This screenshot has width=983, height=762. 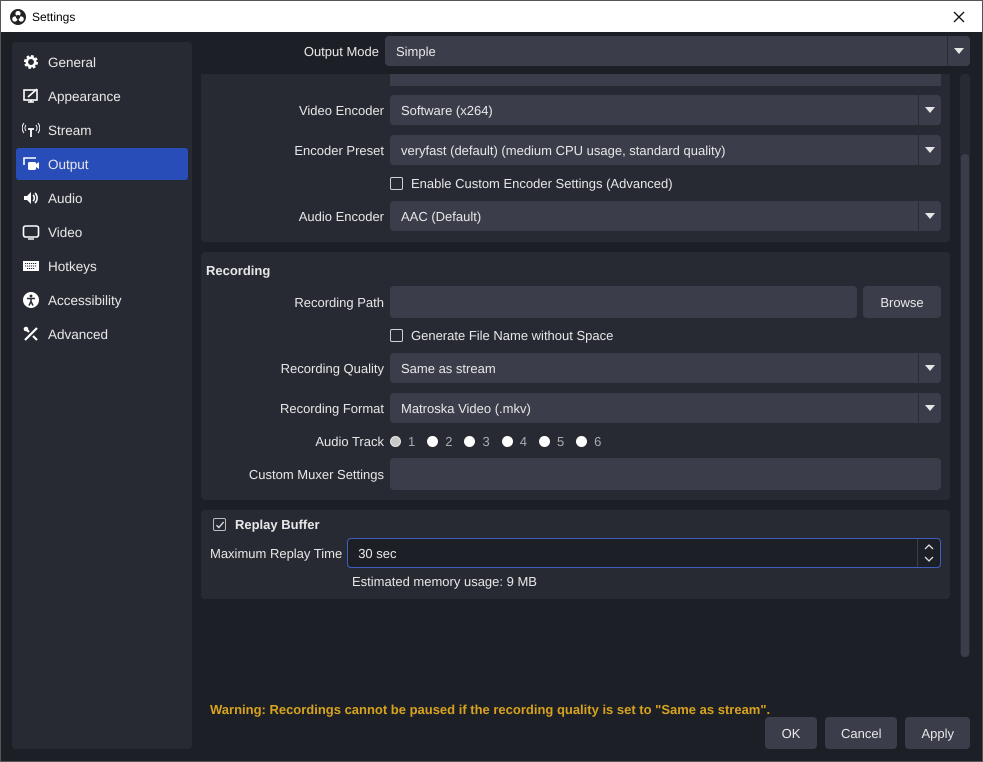 What do you see at coordinates (861, 733) in the screenshot?
I see `dialog-button: Cancel` at bounding box center [861, 733].